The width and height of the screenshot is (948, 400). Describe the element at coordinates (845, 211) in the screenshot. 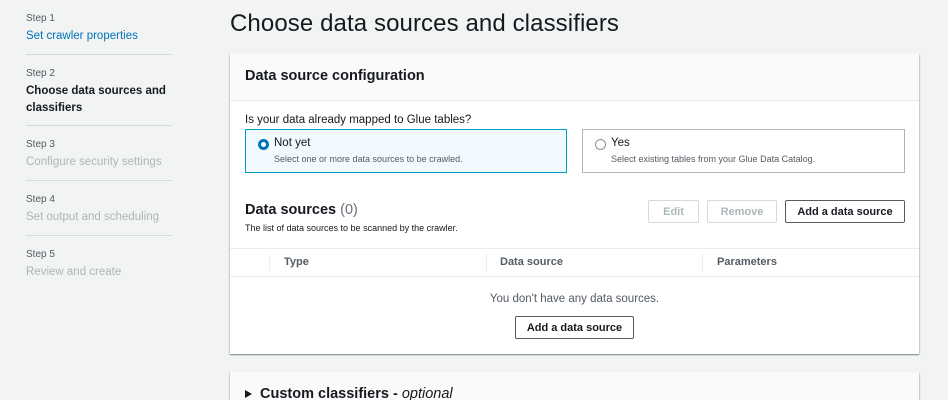

I see `add-data-source-button: Add a data source` at that location.